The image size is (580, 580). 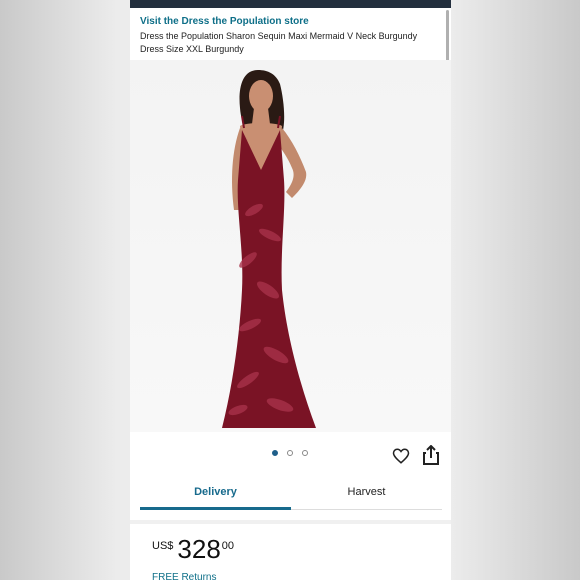 I want to click on price: US$ 328 00, so click(x=193, y=549).